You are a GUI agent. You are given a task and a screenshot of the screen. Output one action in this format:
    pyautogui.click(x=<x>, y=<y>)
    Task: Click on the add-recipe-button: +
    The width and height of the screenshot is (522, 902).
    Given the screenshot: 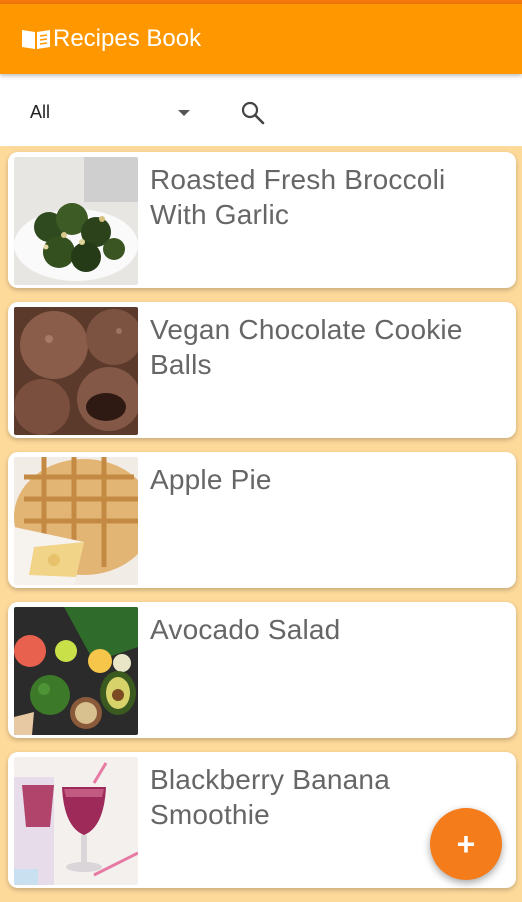 What is the action you would take?
    pyautogui.click(x=466, y=844)
    